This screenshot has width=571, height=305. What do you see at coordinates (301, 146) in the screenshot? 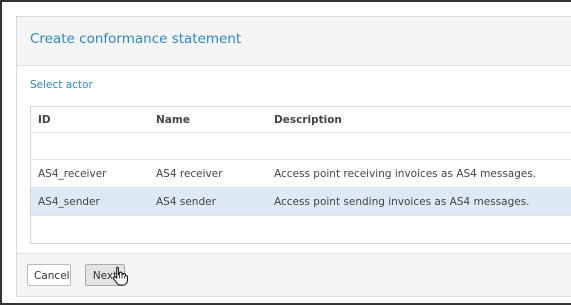
I see `table-filter-row` at bounding box center [301, 146].